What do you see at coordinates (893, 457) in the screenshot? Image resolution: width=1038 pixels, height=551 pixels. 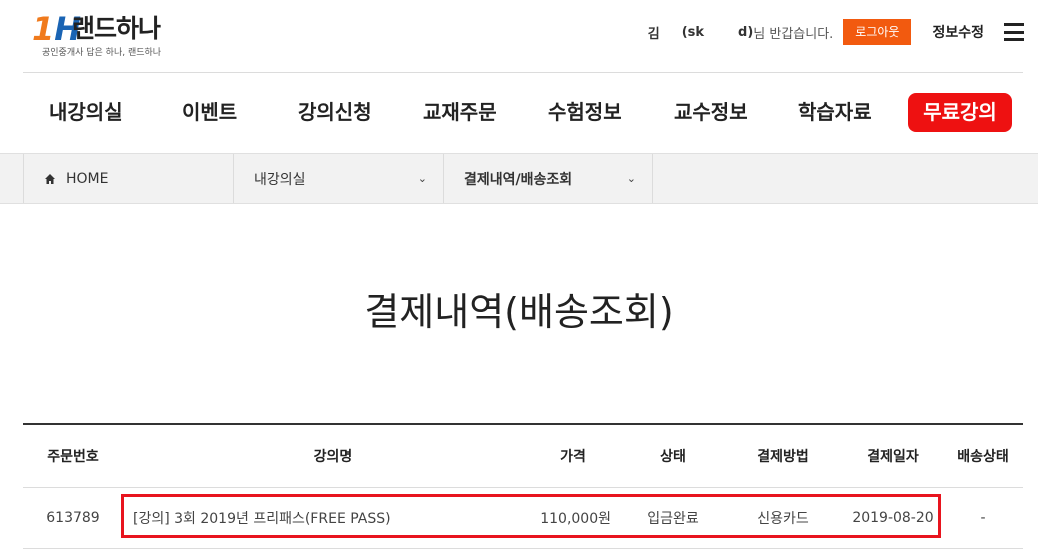 I see `col-payment-date: 결제일자` at bounding box center [893, 457].